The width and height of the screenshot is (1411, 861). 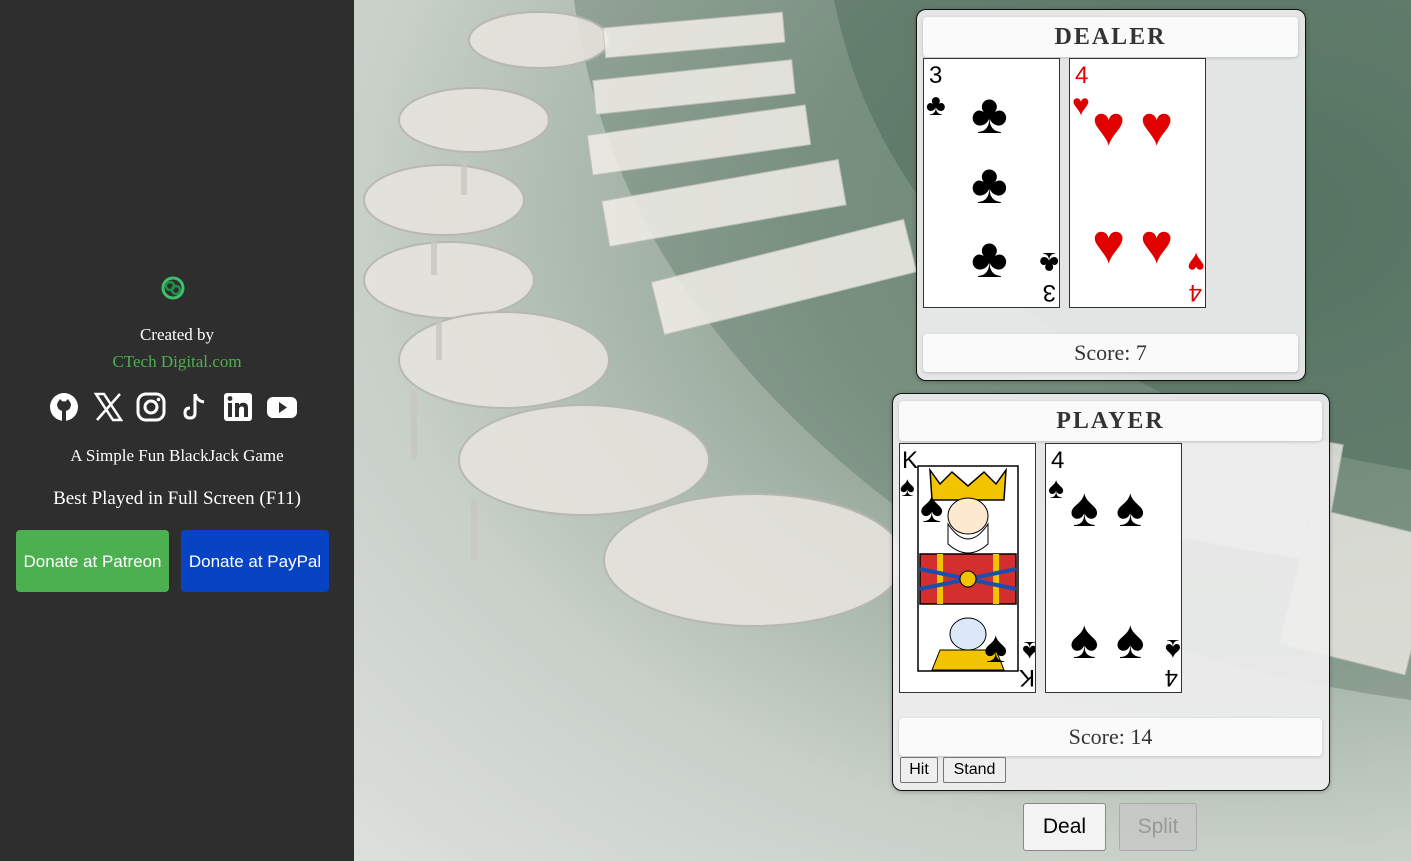 What do you see at coordinates (1137, 183) in the screenshot?
I see `dealer-card-4-hearts: 4 ♥ ♥ ♥ ♥ ♥ 4 ♥` at bounding box center [1137, 183].